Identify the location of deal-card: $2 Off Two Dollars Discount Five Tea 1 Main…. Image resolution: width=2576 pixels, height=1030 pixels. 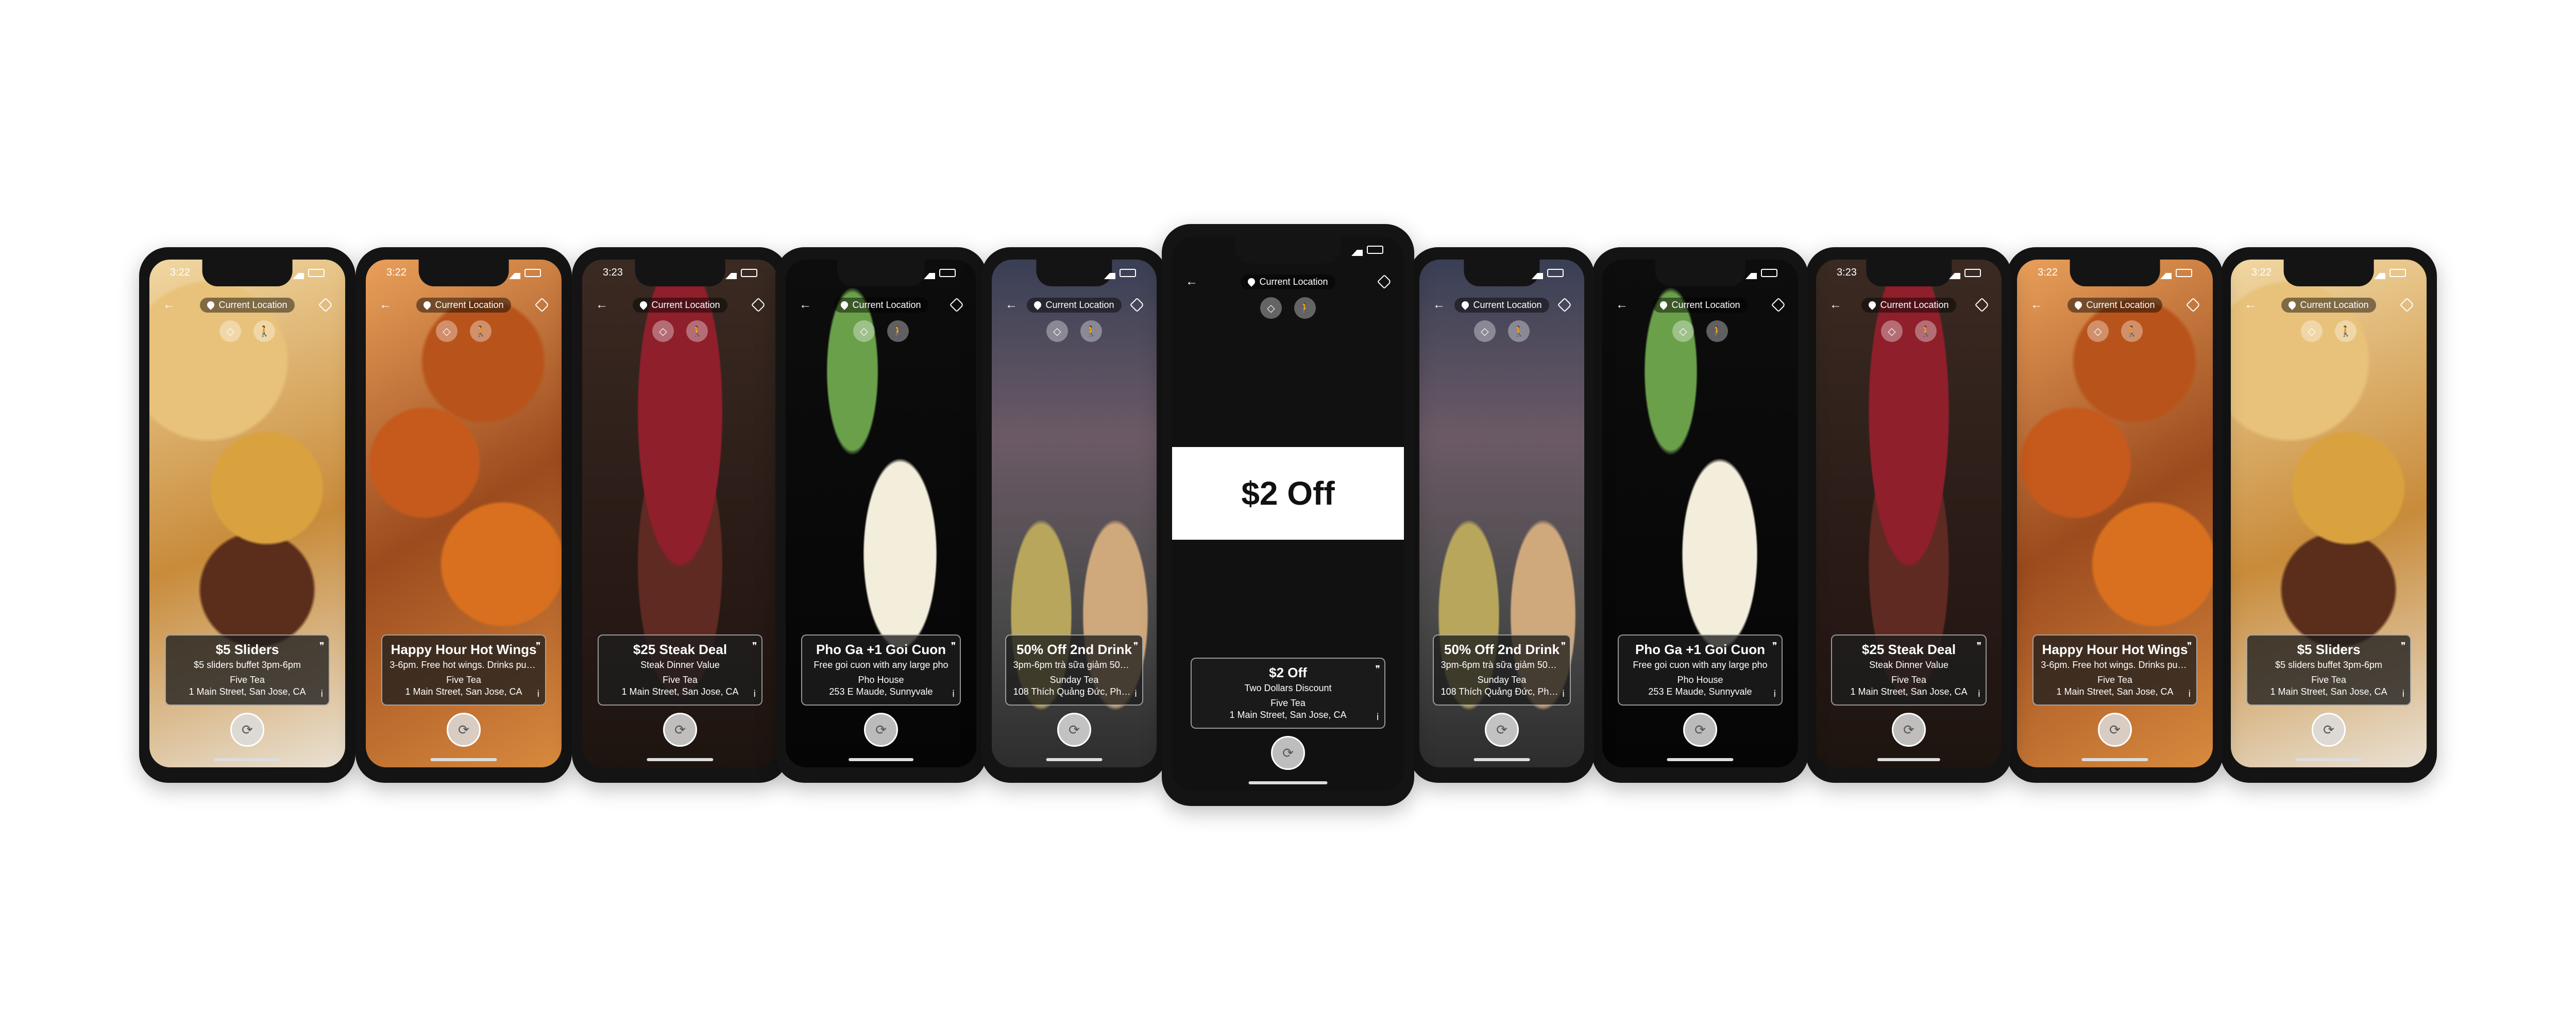
(1288, 694).